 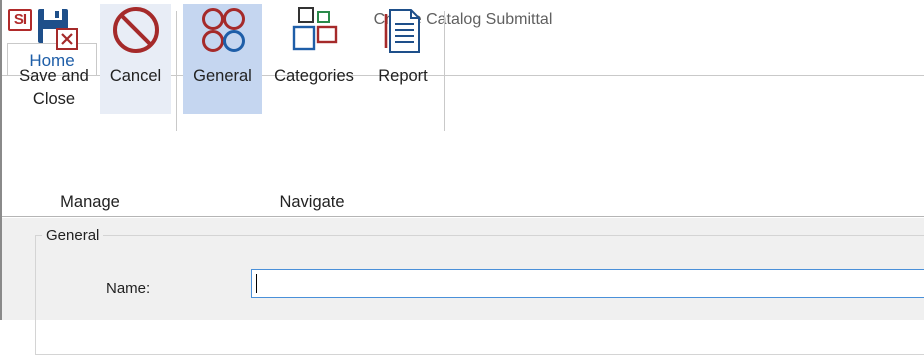 I want to click on text-caret, so click(x=256, y=283).